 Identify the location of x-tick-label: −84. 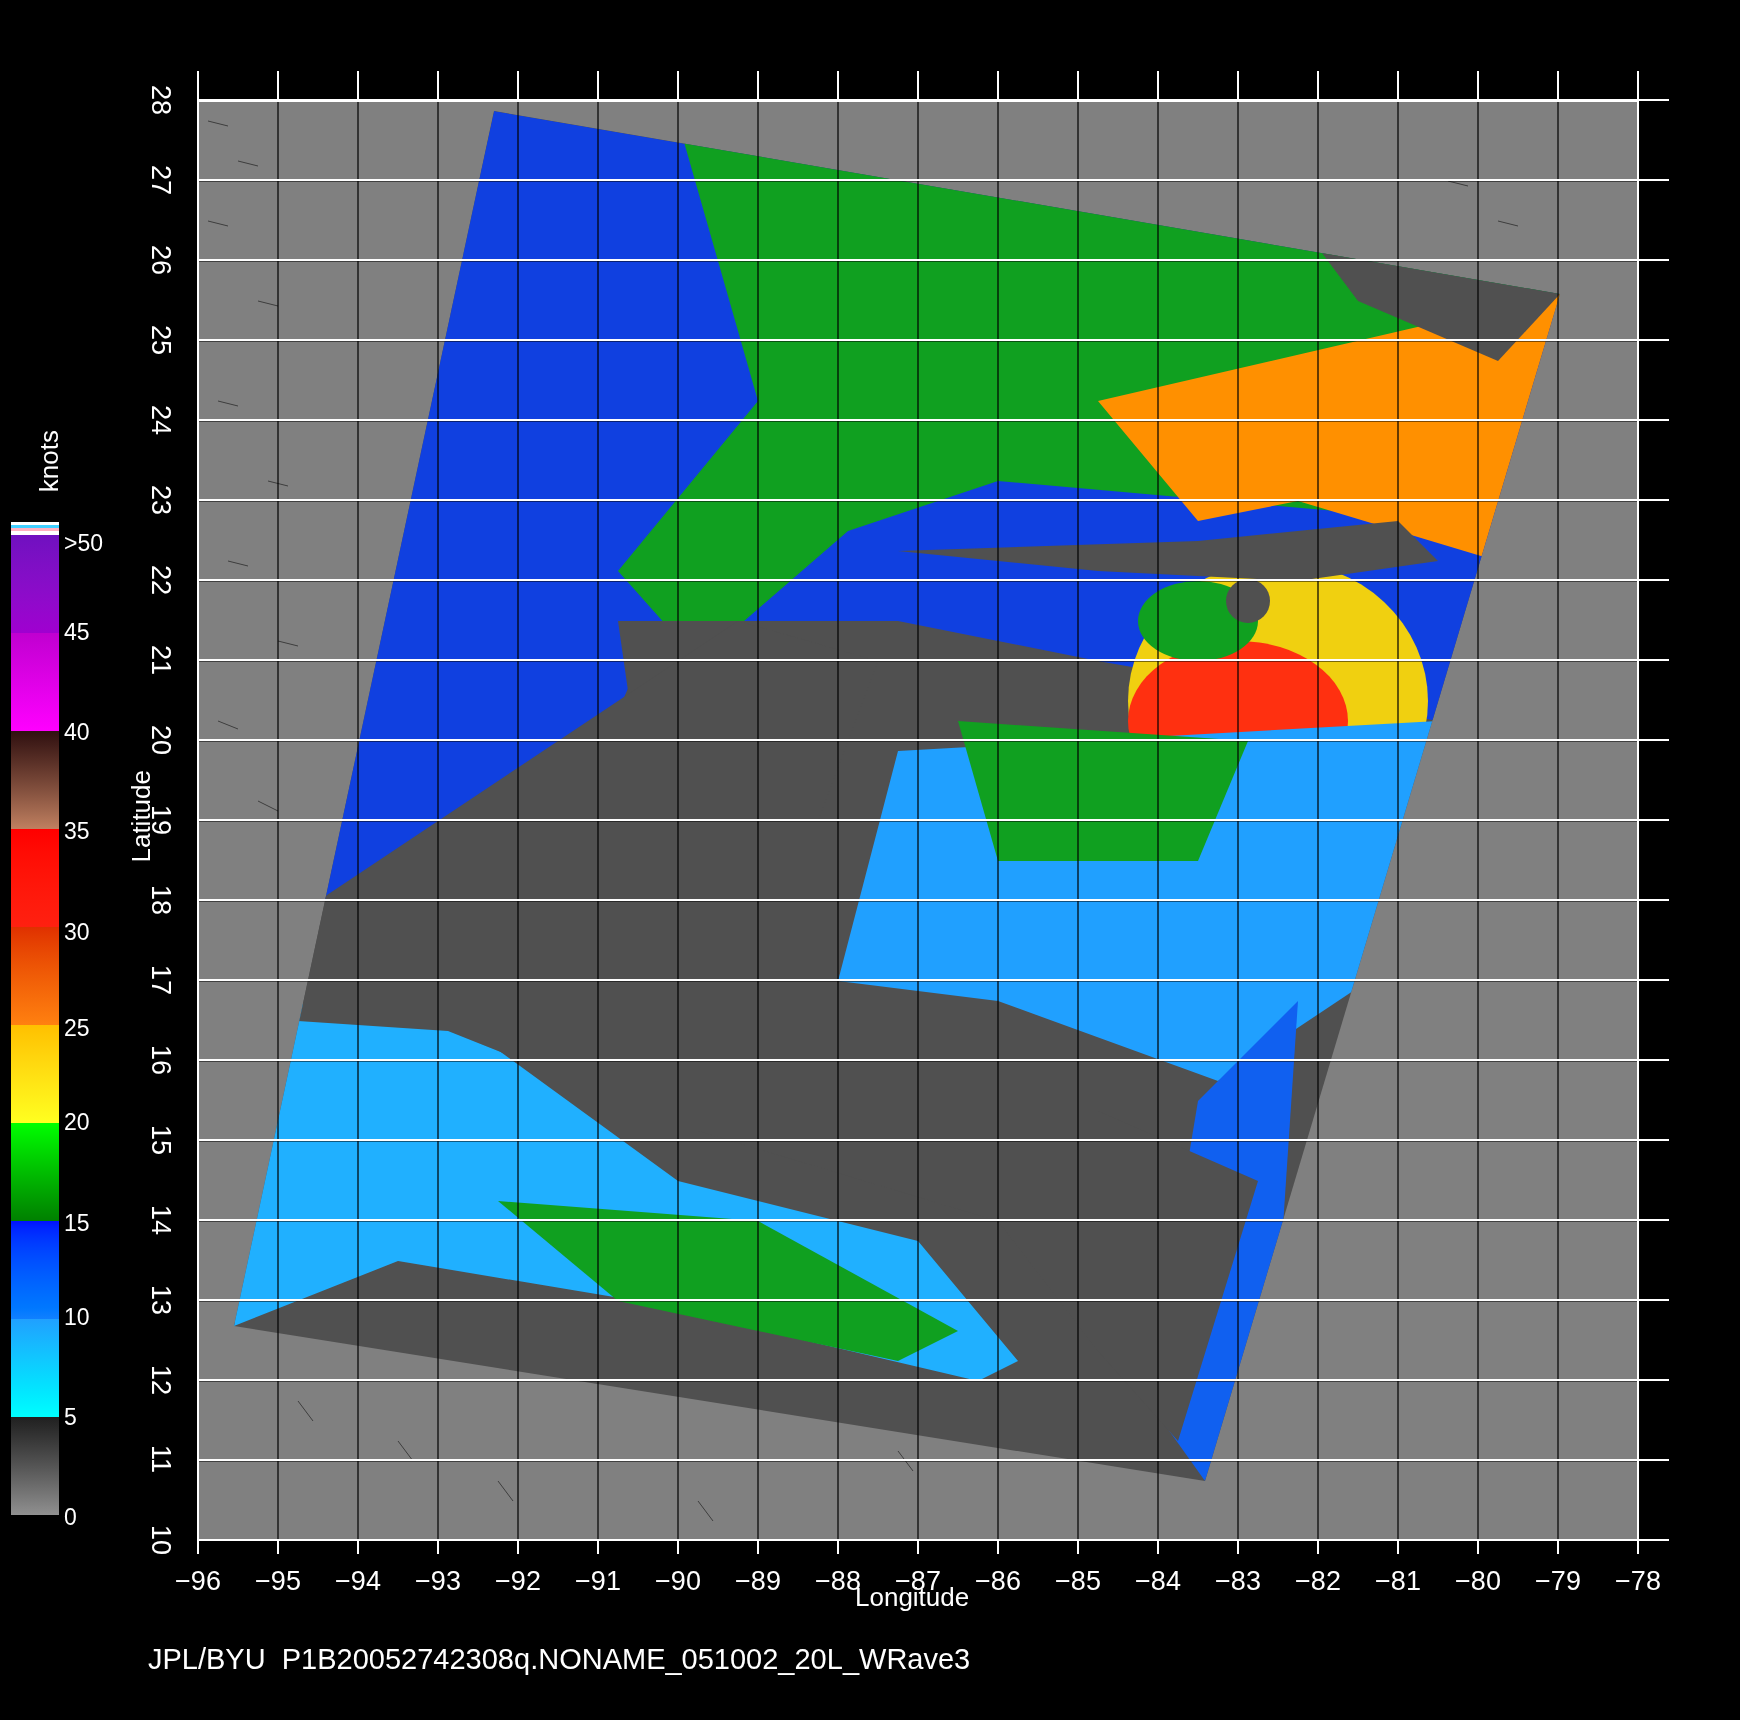
(1158, 1581).